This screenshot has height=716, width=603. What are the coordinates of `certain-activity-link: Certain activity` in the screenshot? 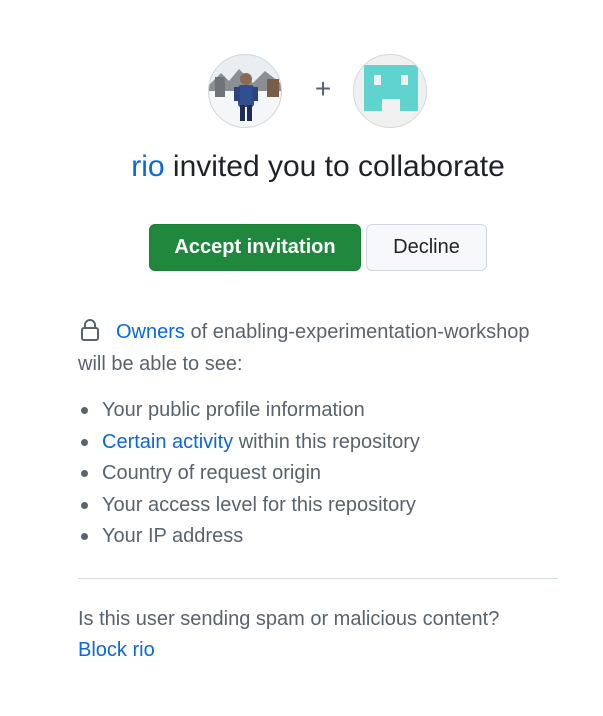 It's located at (167, 442).